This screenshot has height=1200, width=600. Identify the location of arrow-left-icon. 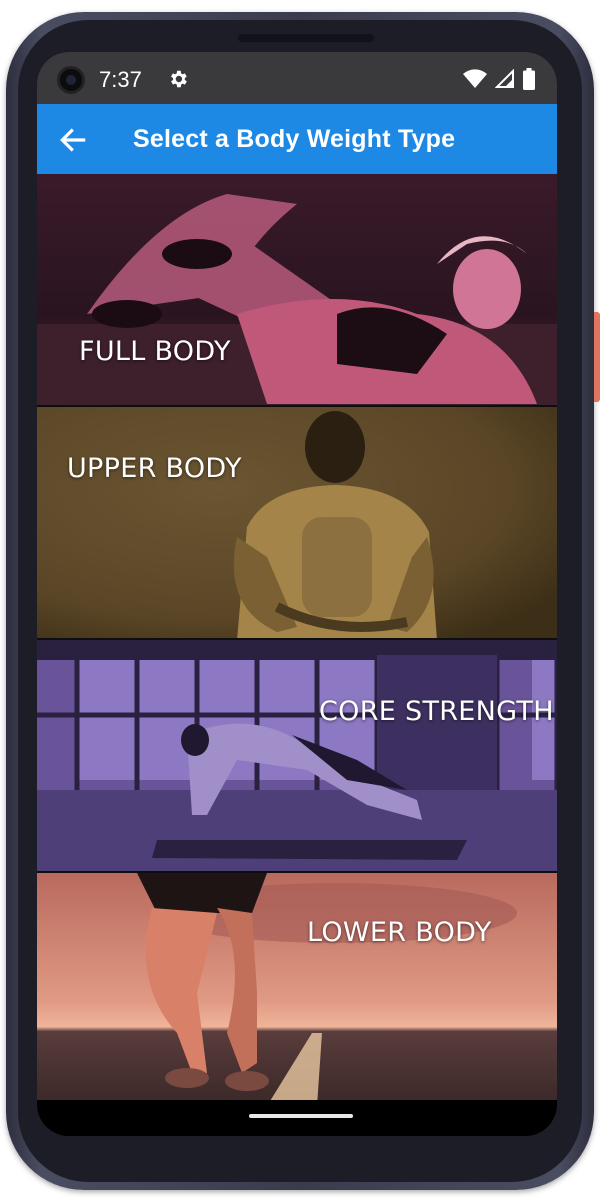
(73, 140).